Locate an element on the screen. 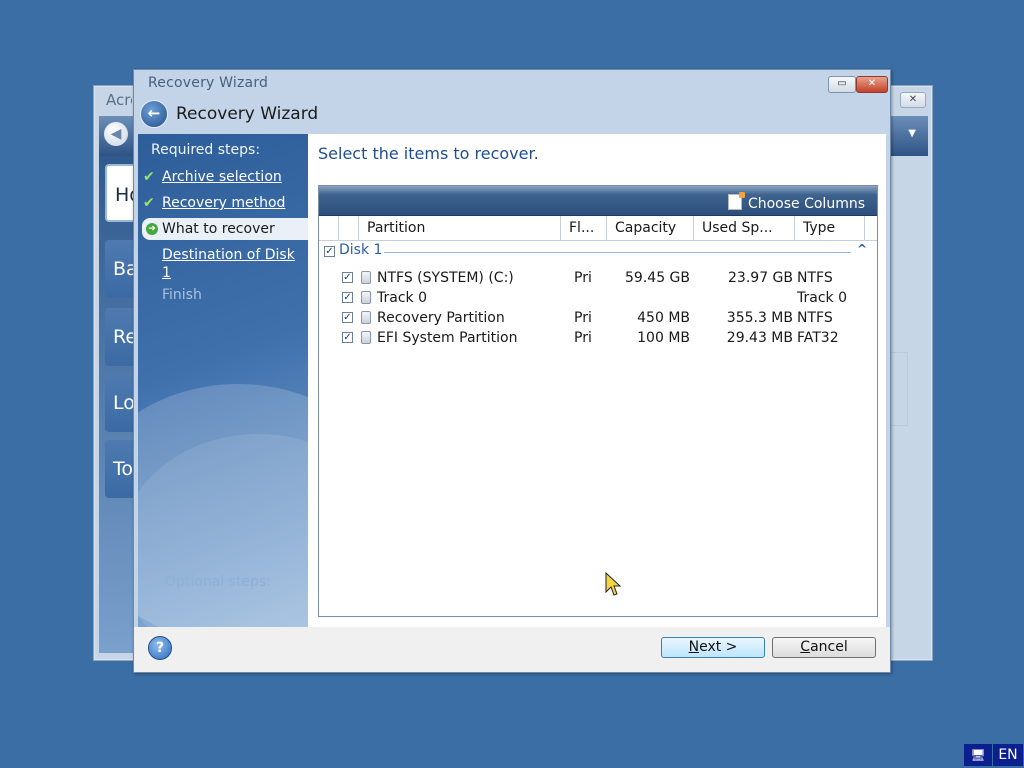 The height and width of the screenshot is (768, 1024). background-dropdown-icon: ▼ is located at coordinates (912, 133).